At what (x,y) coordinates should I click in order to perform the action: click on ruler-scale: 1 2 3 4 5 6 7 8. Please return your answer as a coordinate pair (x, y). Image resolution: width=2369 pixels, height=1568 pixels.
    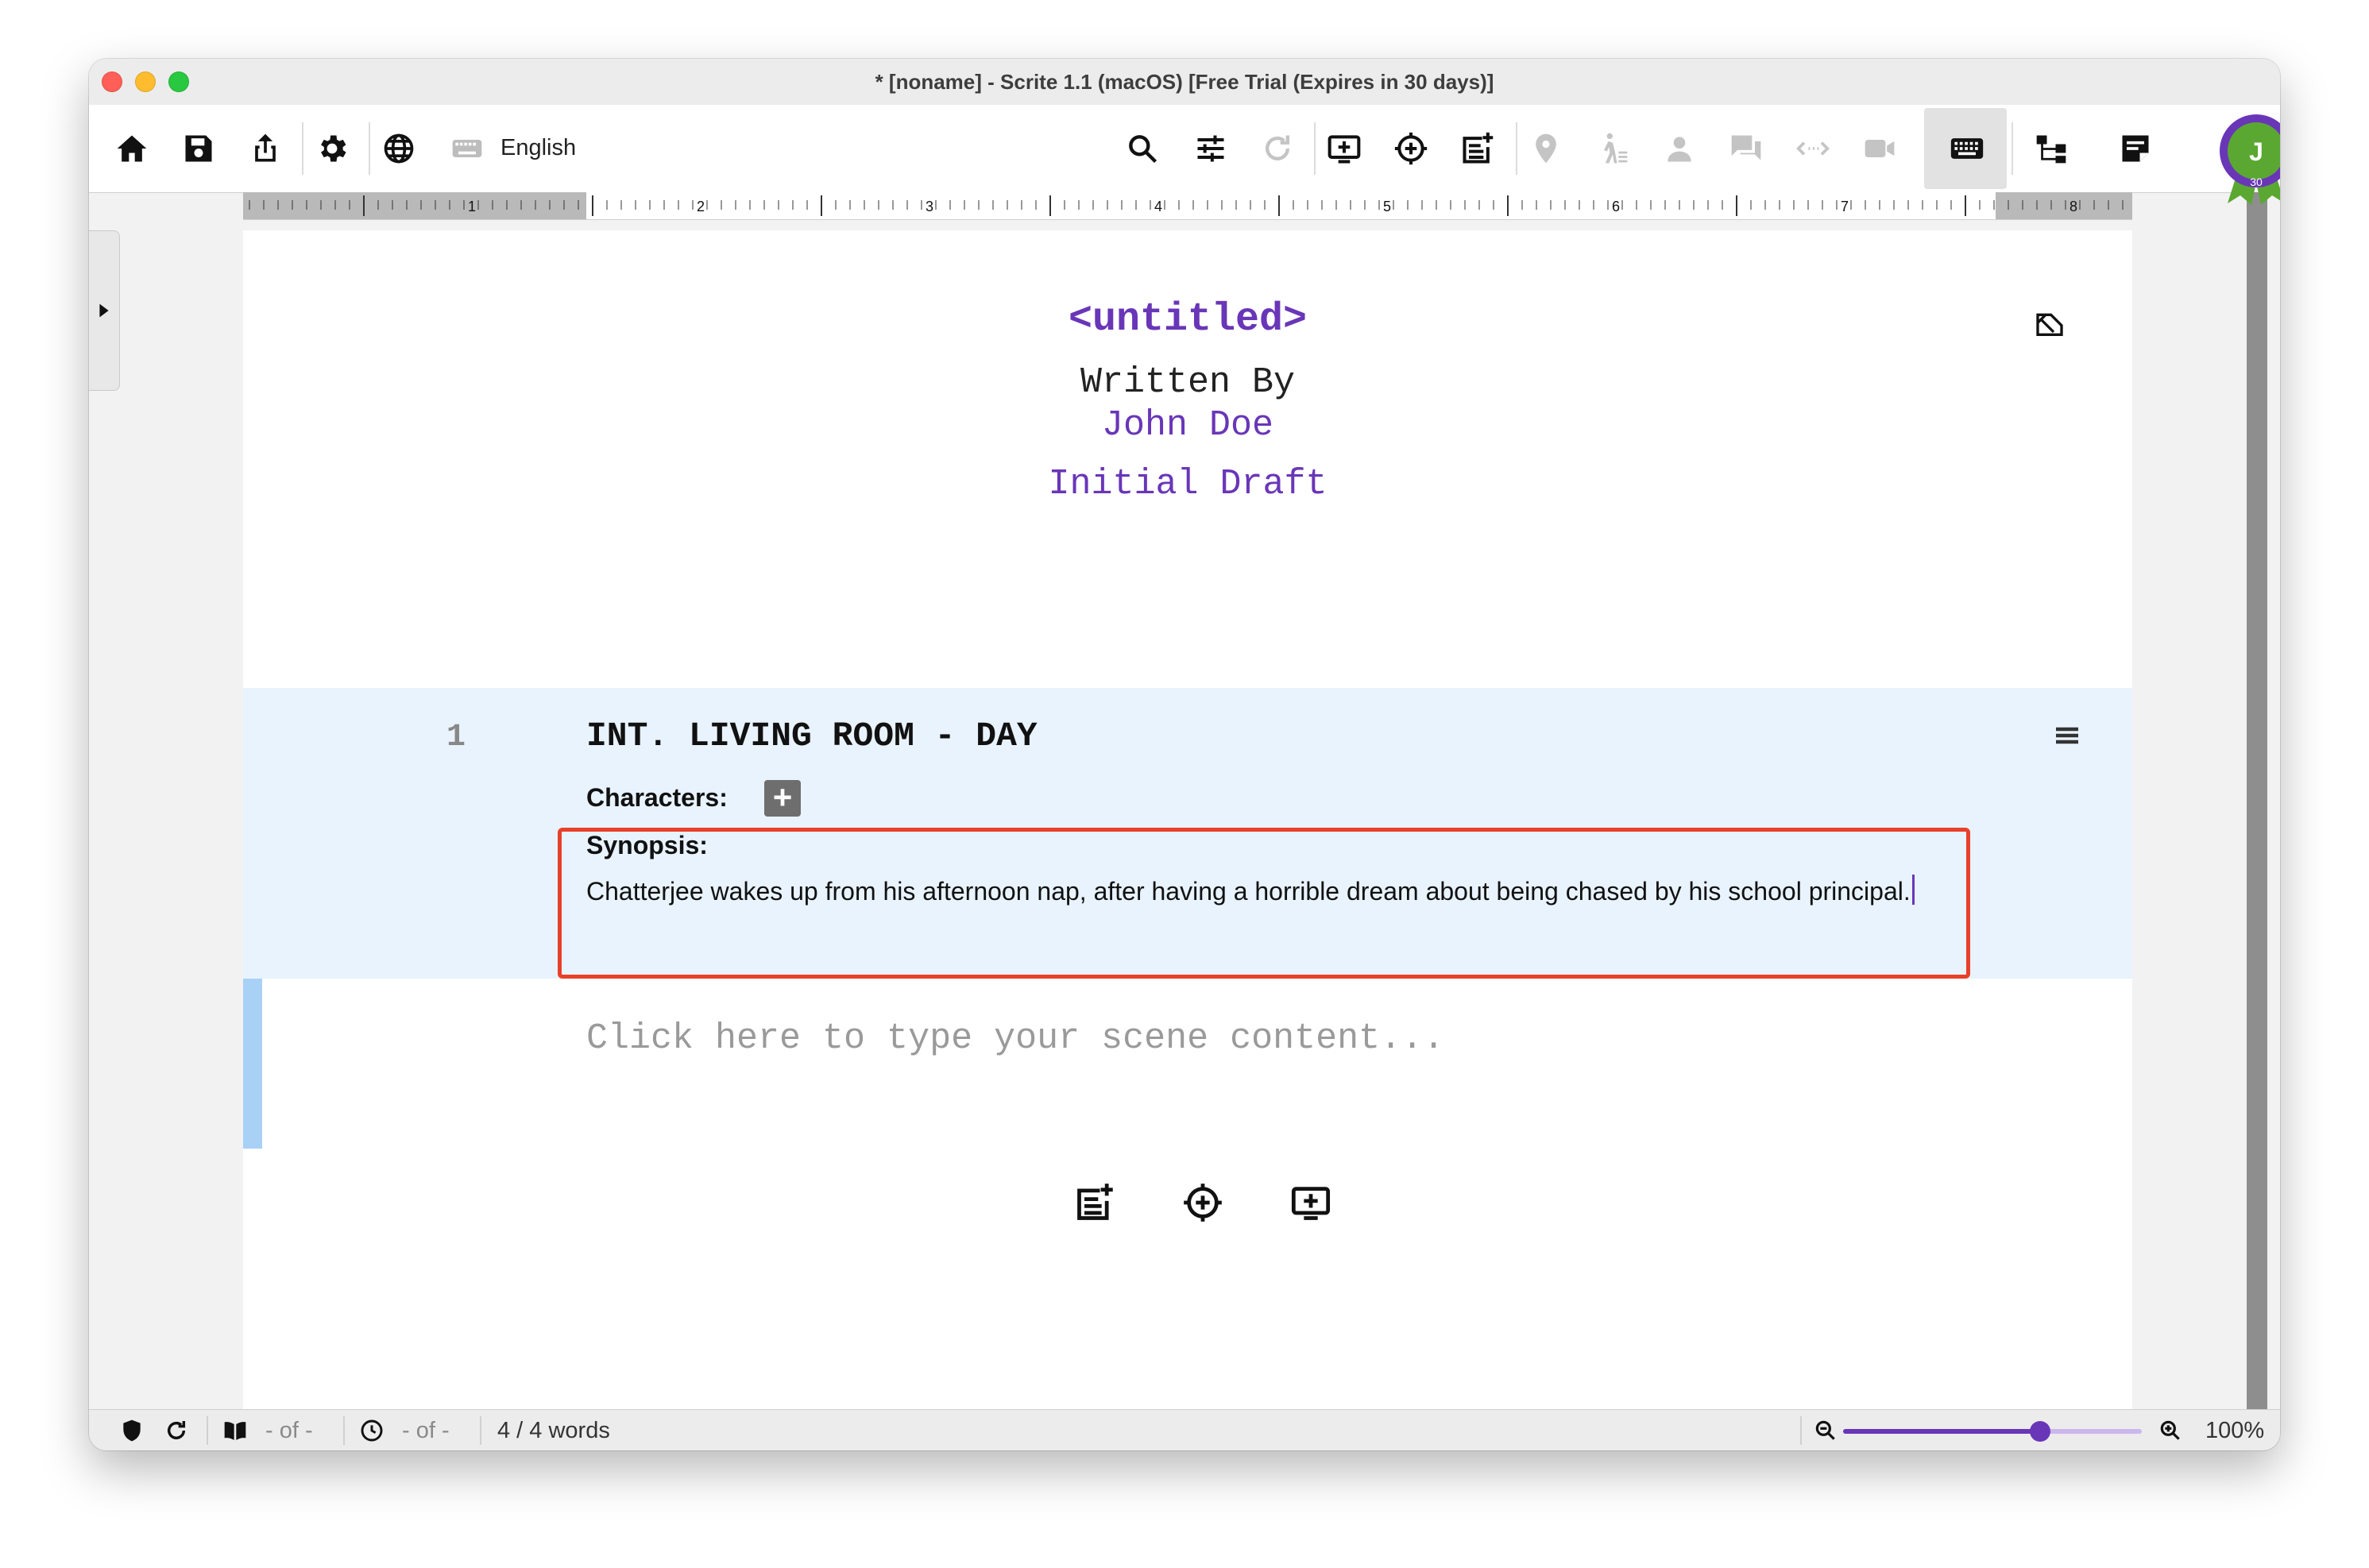
    Looking at the image, I should click on (1187, 206).